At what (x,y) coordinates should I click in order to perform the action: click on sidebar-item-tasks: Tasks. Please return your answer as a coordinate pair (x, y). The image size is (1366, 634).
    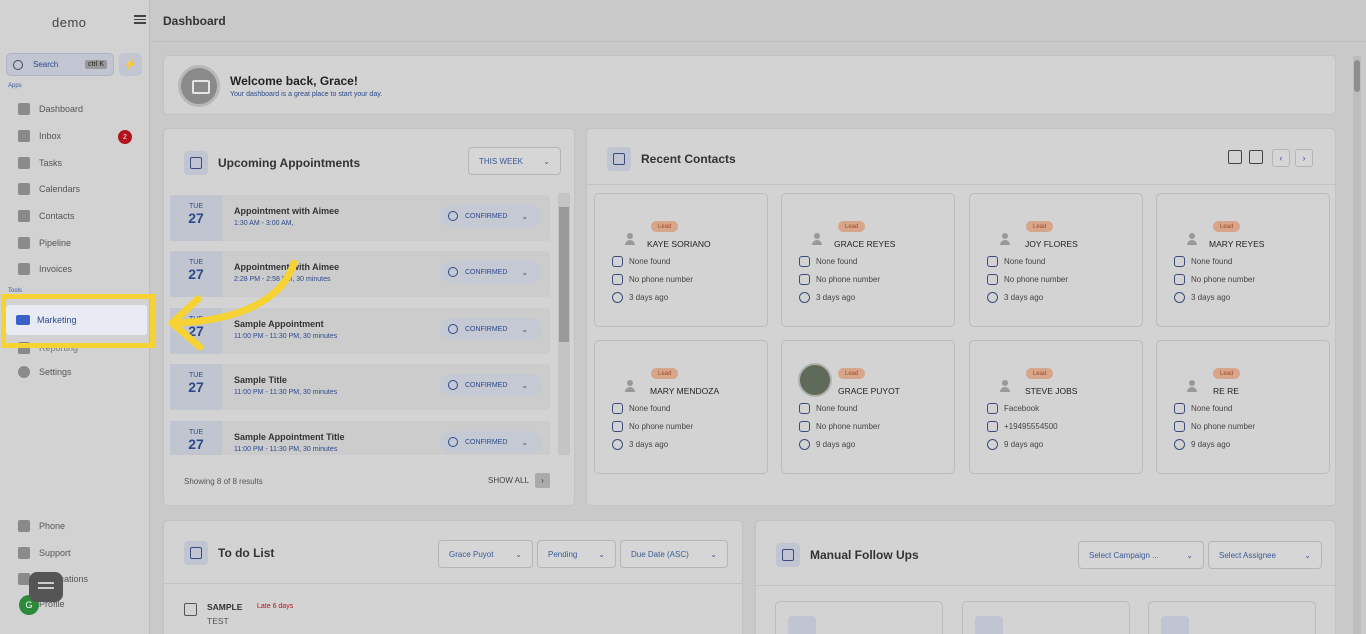
    Looking at the image, I should click on (40, 163).